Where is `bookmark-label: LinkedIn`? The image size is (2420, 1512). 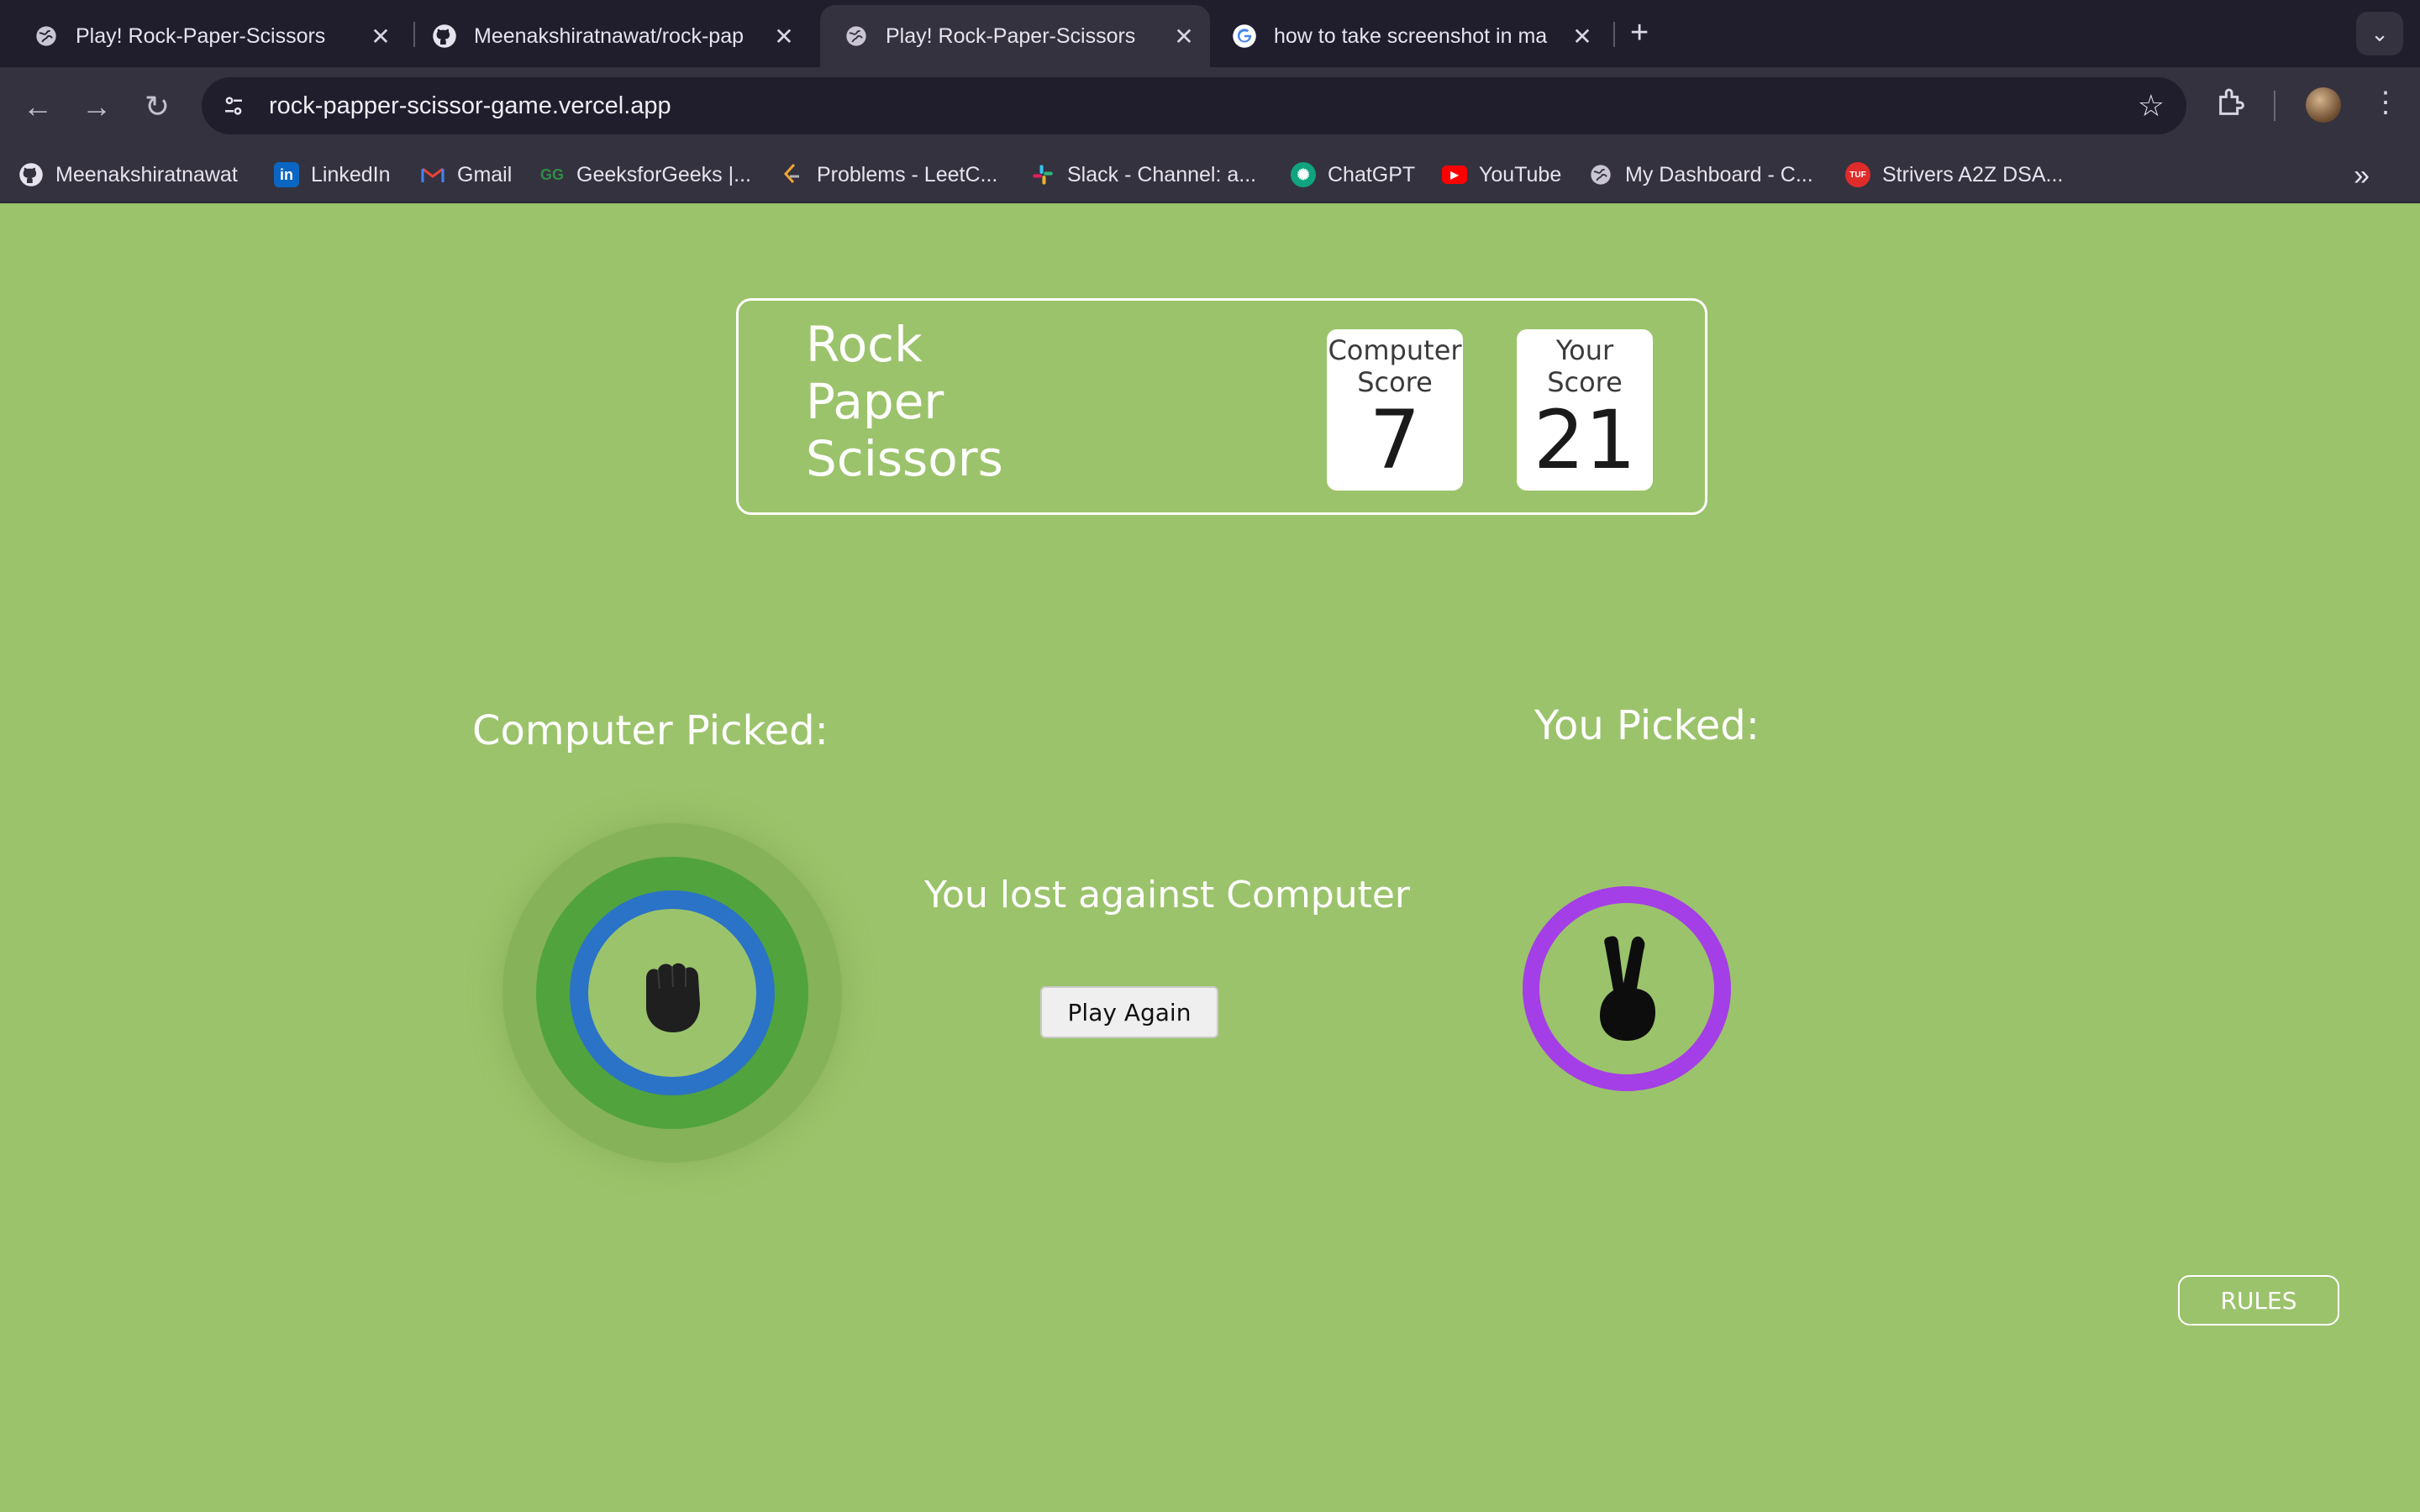
bookmark-label: LinkedIn is located at coordinates (351, 174).